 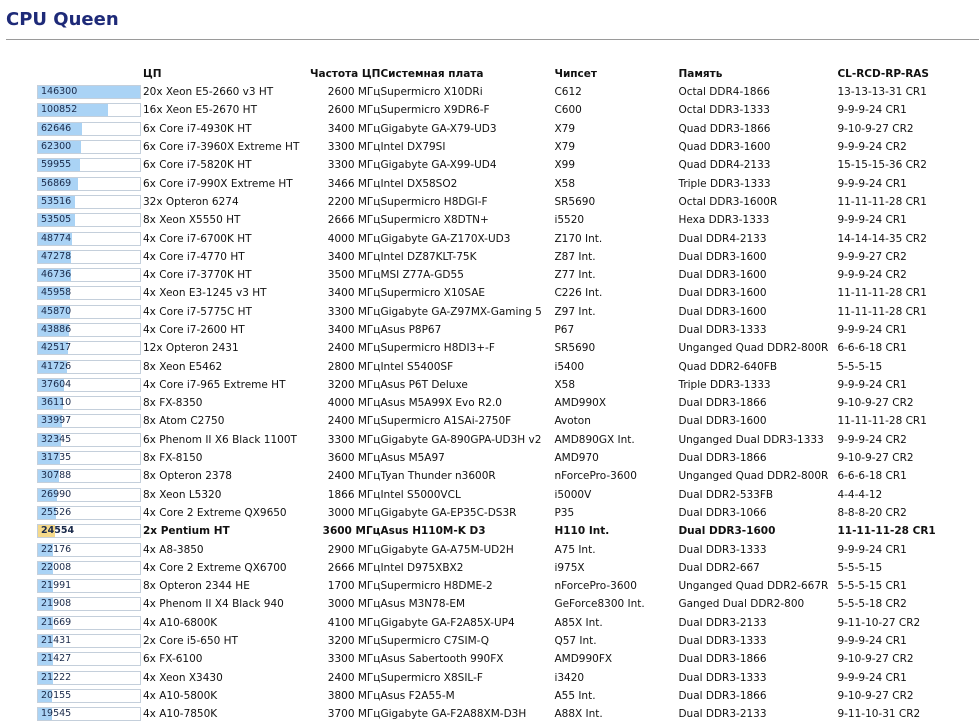 What do you see at coordinates (722, 695) in the screenshot?
I see `memory-cell: Dual DDR3-1866` at bounding box center [722, 695].